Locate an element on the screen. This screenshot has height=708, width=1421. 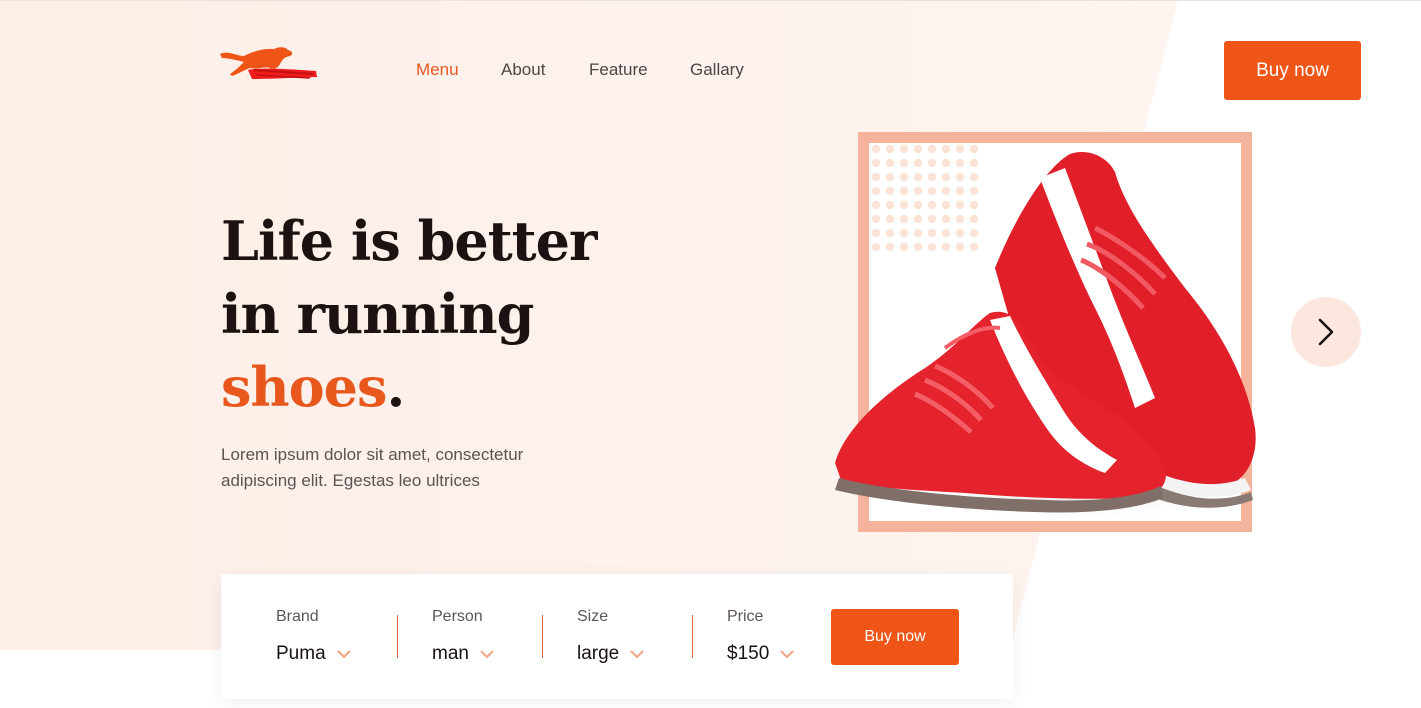
puma-cat-logo-icon is located at coordinates (270, 64).